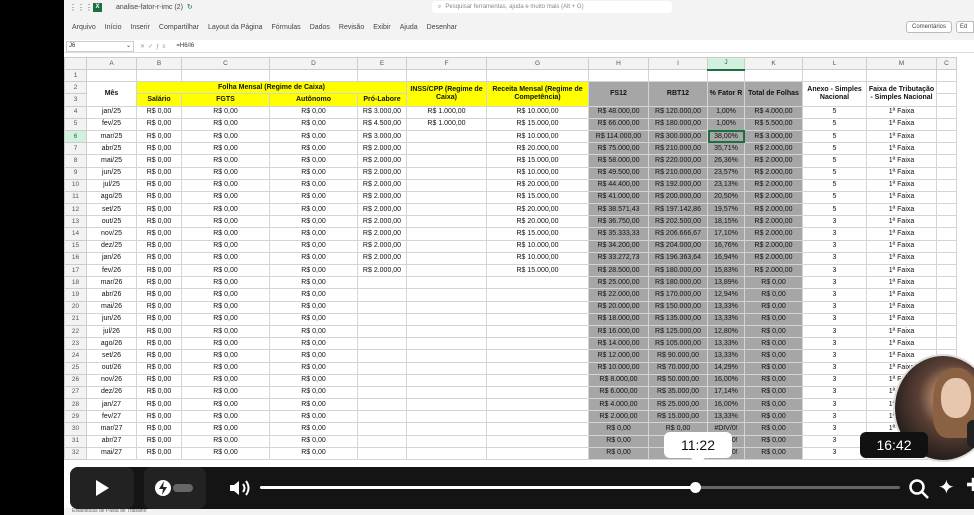  What do you see at coordinates (75, 124) in the screenshot?
I see `row-header: 5` at bounding box center [75, 124].